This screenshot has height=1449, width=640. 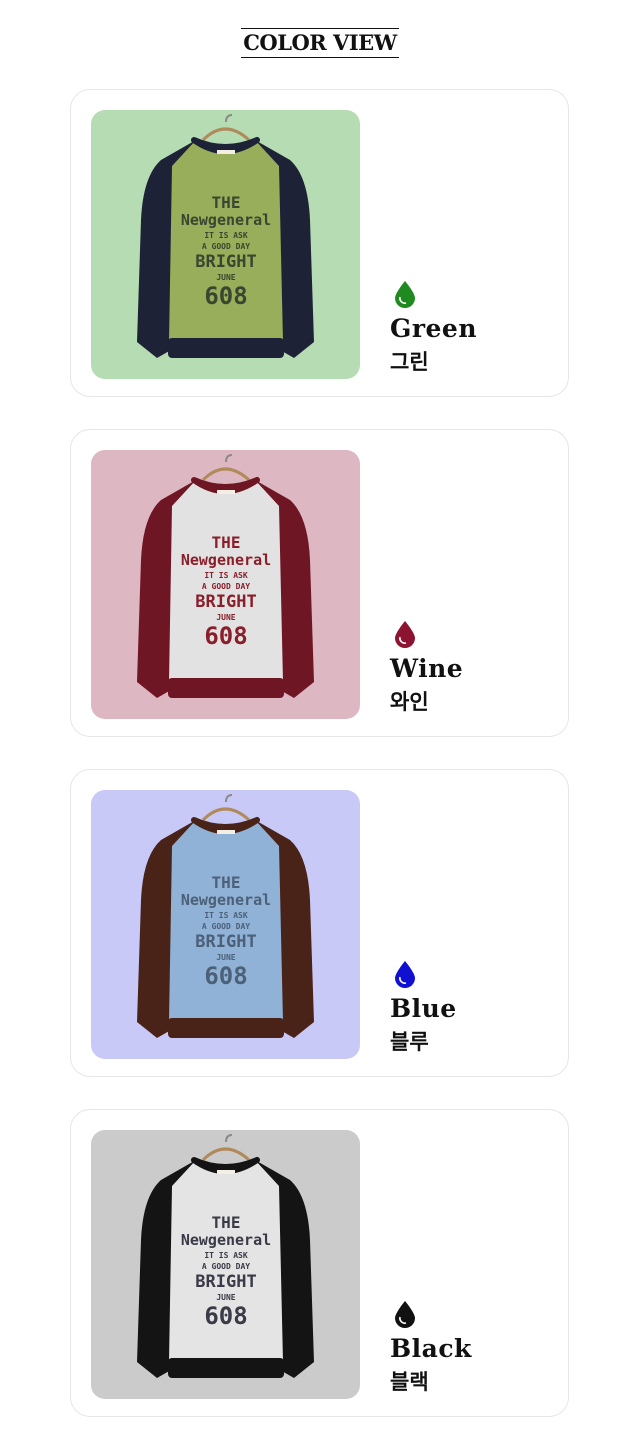 I want to click on page-title: COLOR VIEW, so click(x=320, y=43).